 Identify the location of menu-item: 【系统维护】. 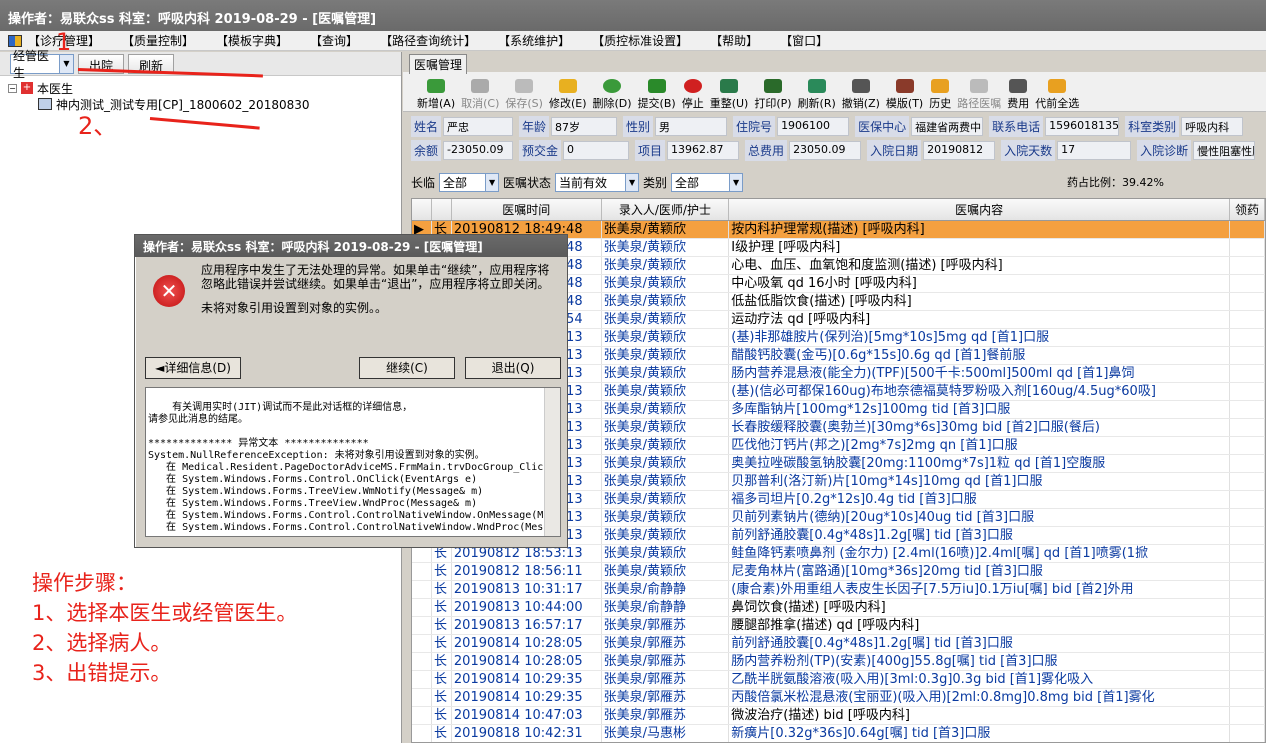
(534, 40).